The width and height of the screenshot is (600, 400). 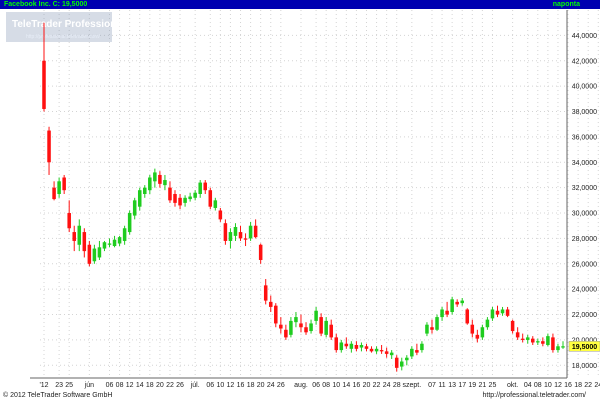 What do you see at coordinates (441, 385) in the screenshot?
I see `x-tick-label: 11` at bounding box center [441, 385].